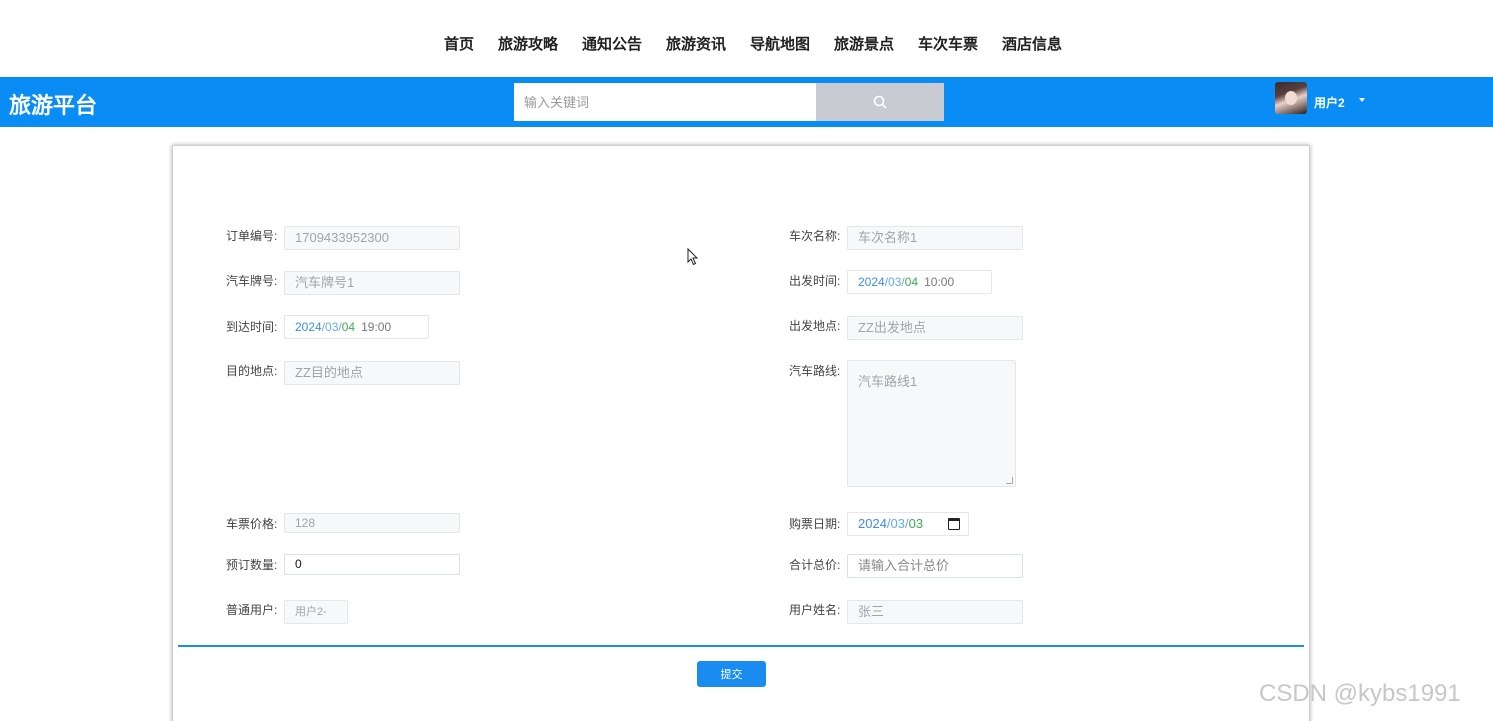 The width and height of the screenshot is (1493, 721). I want to click on search-icon, so click(880, 102).